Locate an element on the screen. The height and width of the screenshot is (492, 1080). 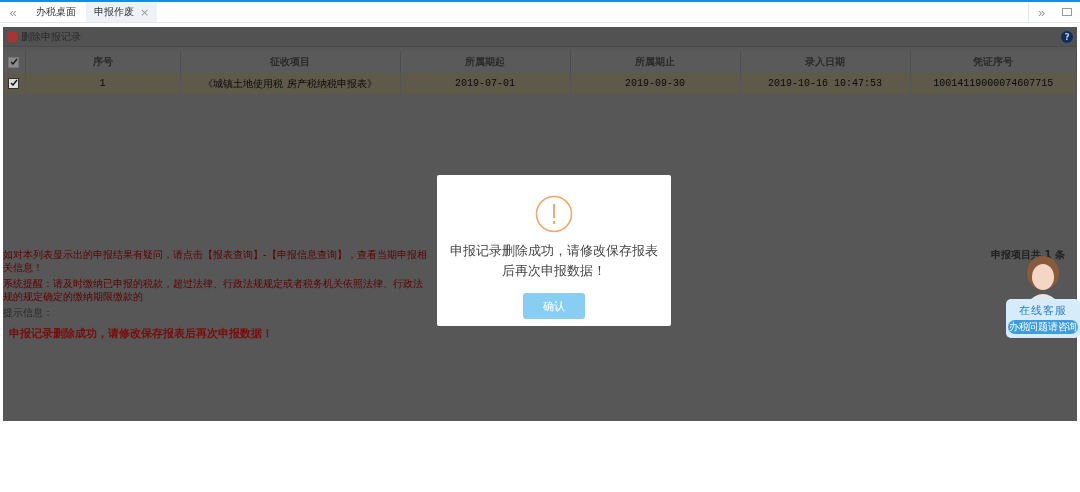
online-service-card: 在线客服 办税问题请咨询 is located at coordinates (1043, 318).